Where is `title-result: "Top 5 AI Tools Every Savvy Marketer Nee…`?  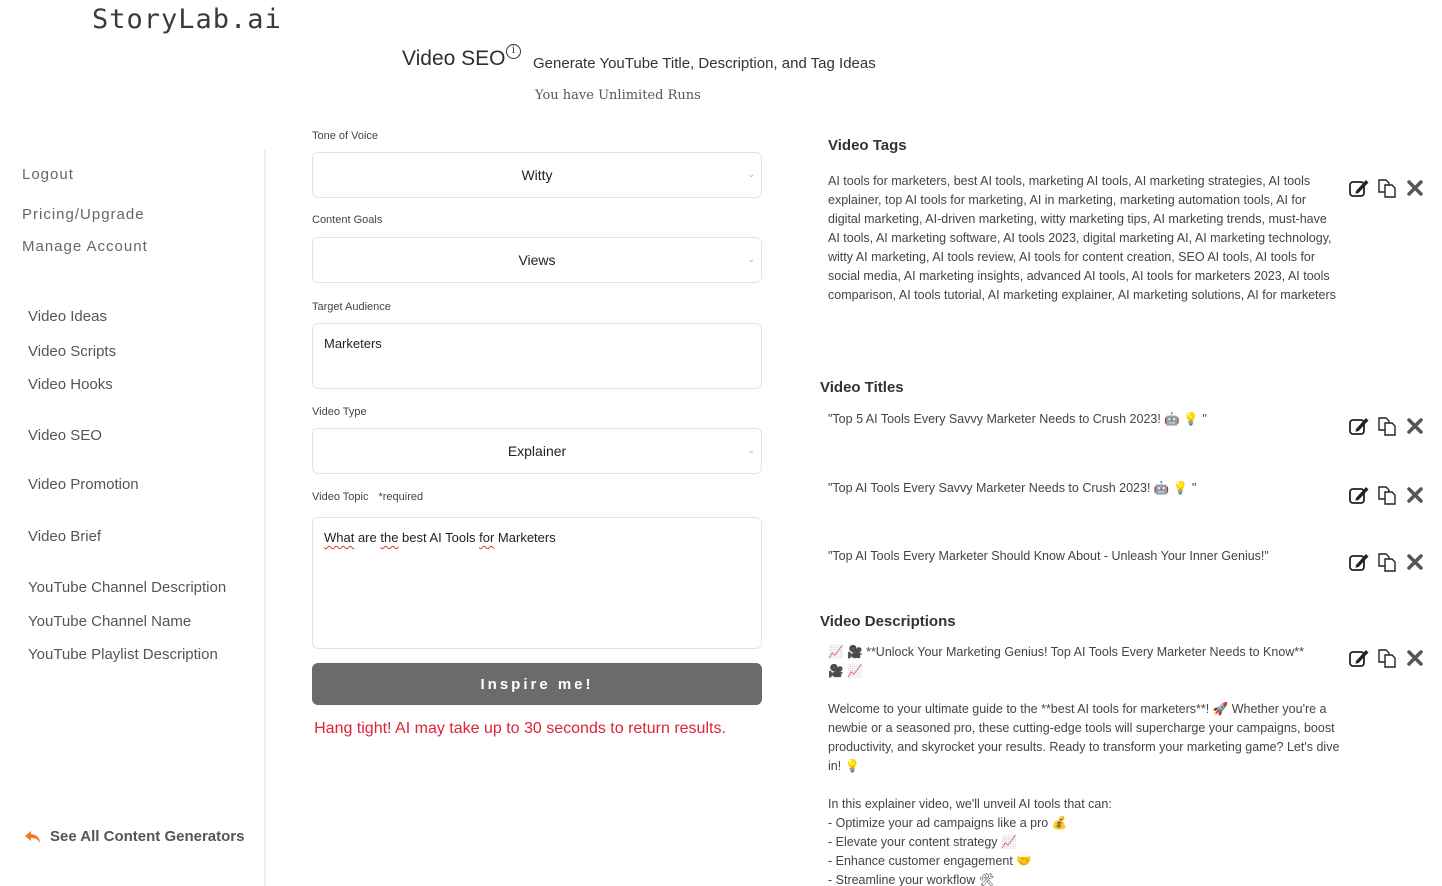 title-result: "Top 5 AI Tools Every Savvy Marketer Nee… is located at coordinates (1084, 419).